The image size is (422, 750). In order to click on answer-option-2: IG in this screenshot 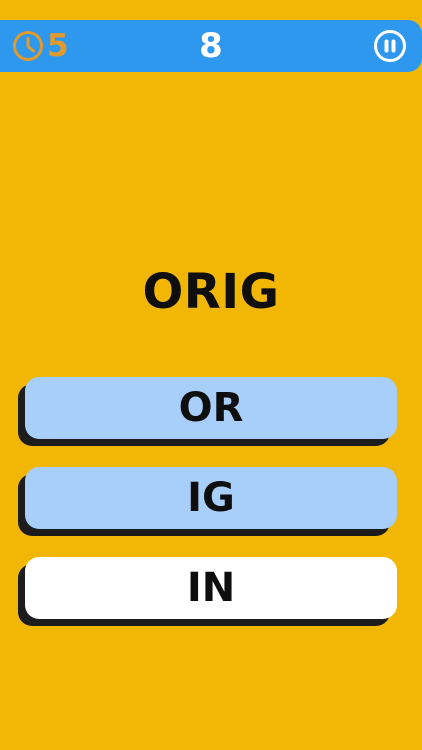, I will do `click(211, 498)`.